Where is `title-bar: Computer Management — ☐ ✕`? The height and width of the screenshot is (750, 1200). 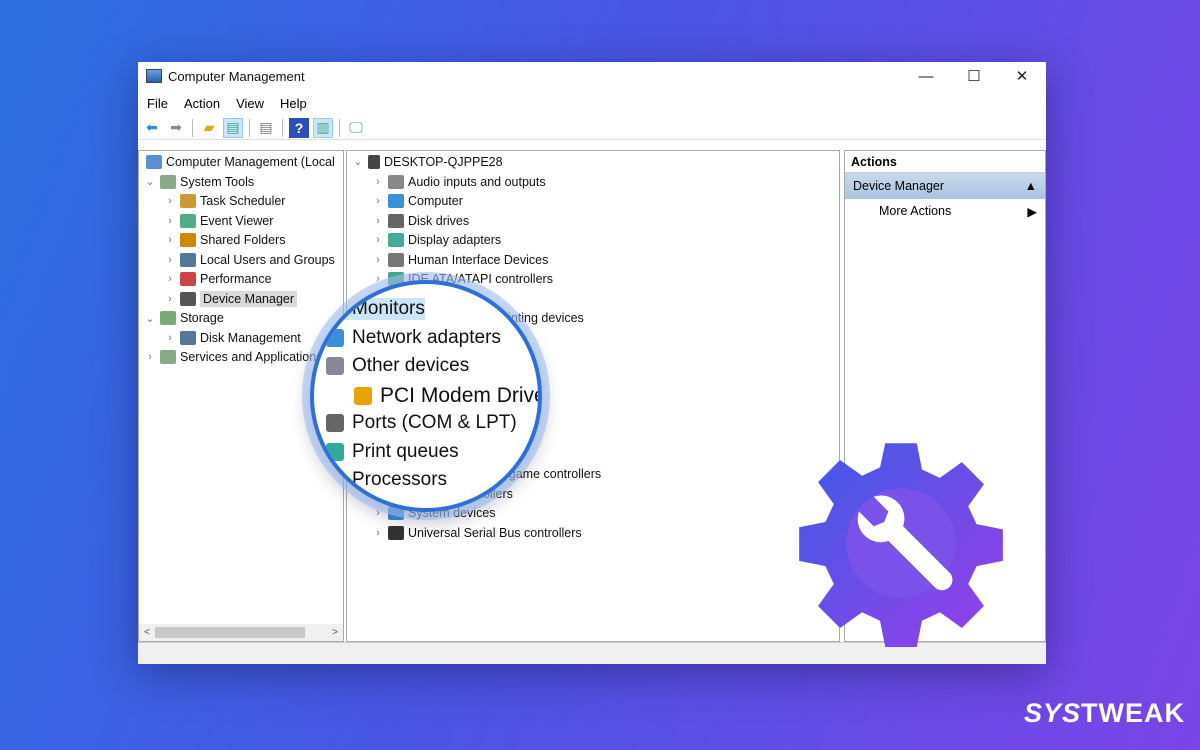 title-bar: Computer Management — ☐ ✕ is located at coordinates (592, 76).